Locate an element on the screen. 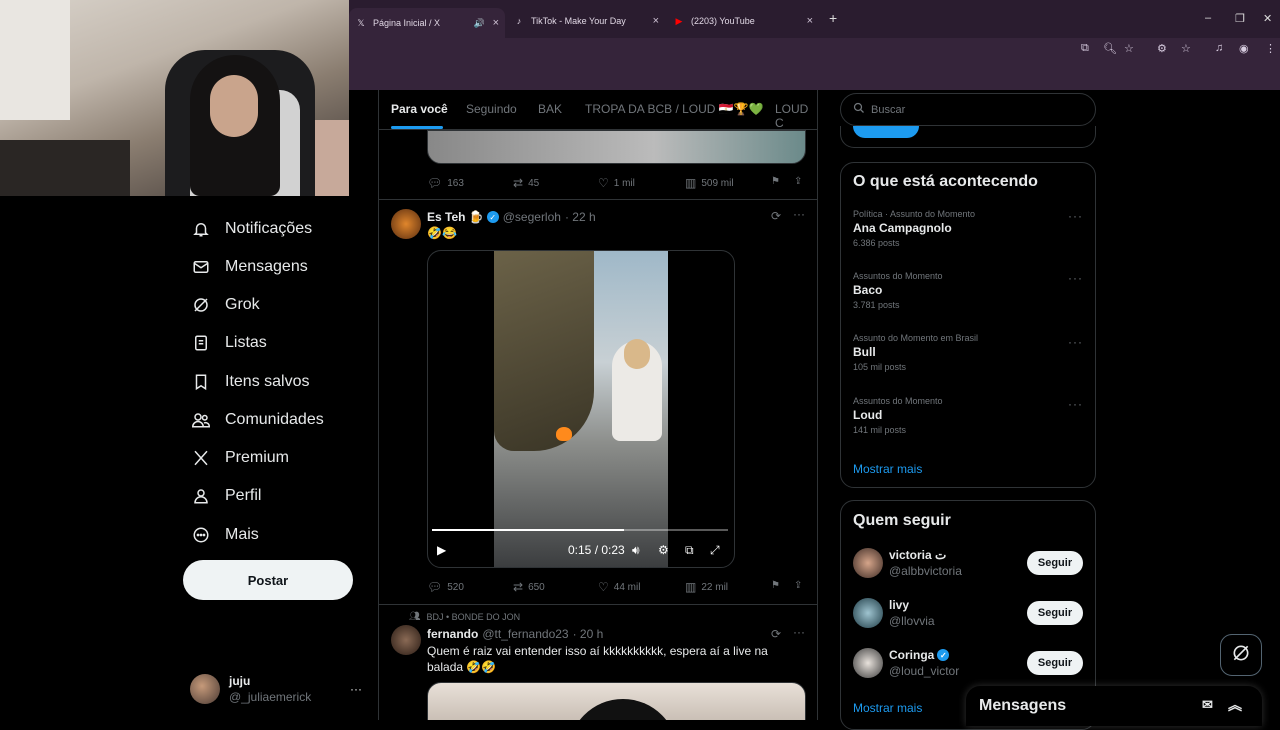 The image size is (1280, 730). speaker-icon: 🔊 is located at coordinates (479, 23).